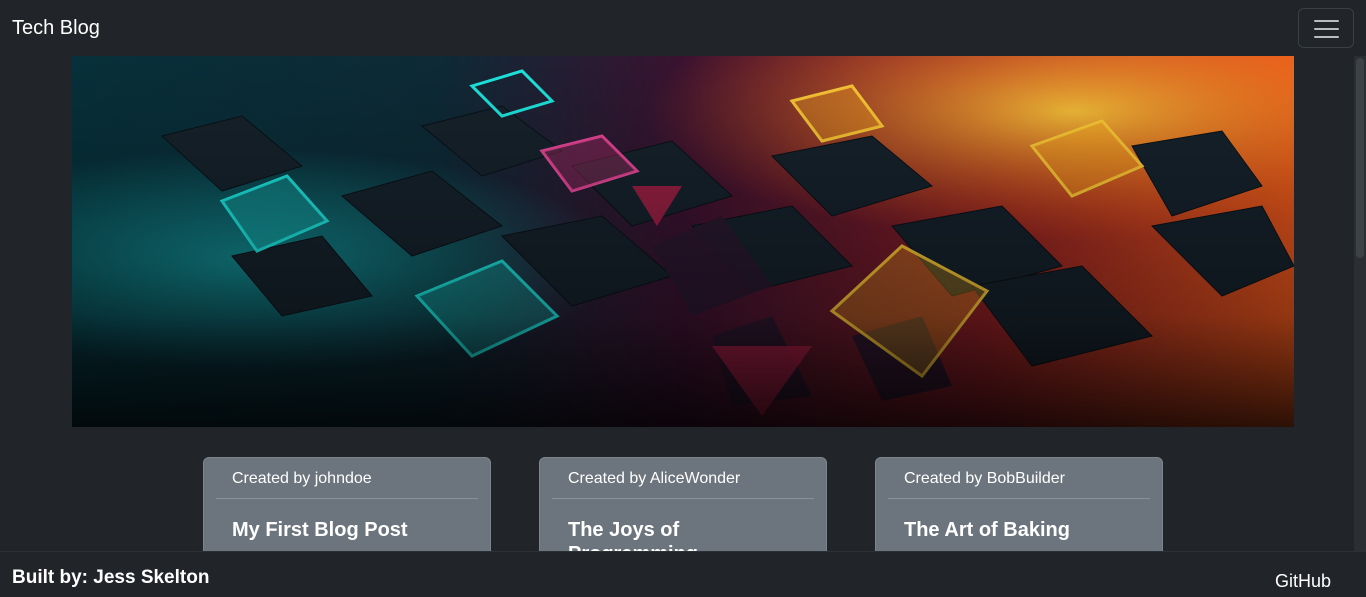 This screenshot has width=1366, height=597. What do you see at coordinates (1303, 581) in the screenshot?
I see `github-link: GitHub` at bounding box center [1303, 581].